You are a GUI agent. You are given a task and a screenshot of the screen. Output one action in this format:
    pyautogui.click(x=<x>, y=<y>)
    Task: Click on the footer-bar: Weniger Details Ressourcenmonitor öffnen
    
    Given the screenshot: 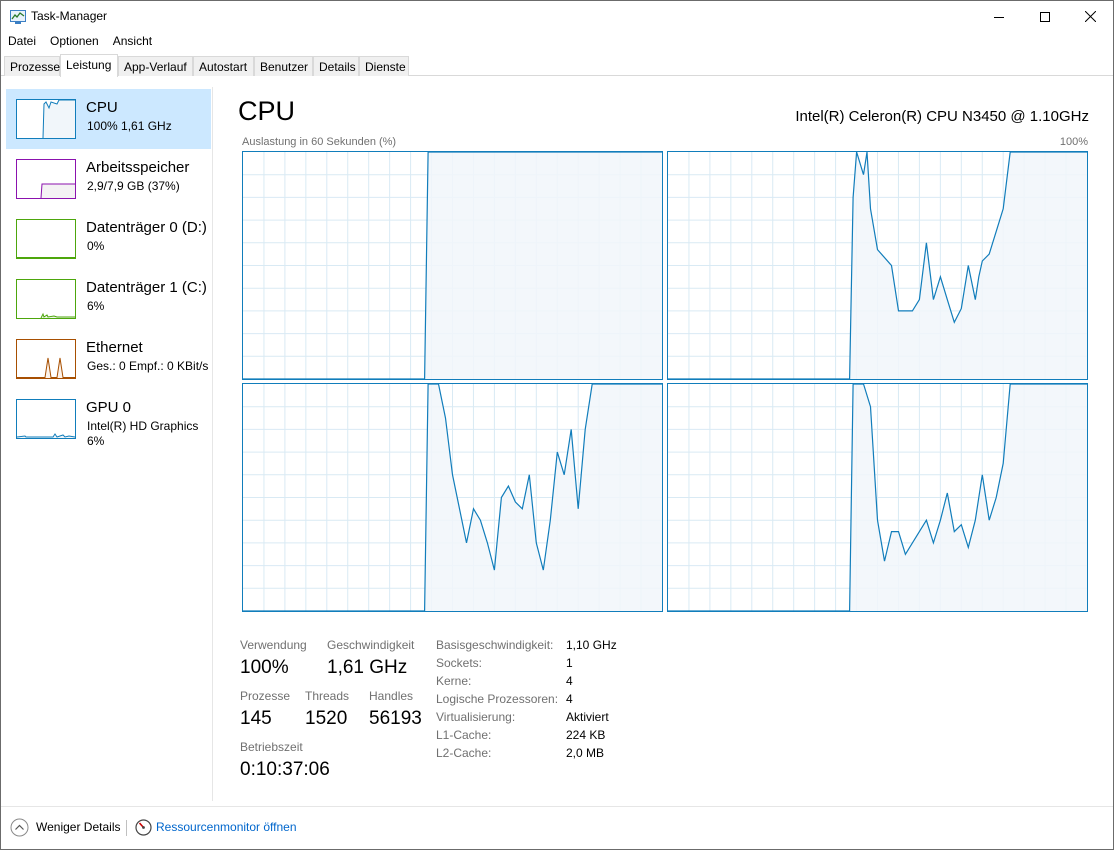 What is the action you would take?
    pyautogui.click(x=557, y=827)
    